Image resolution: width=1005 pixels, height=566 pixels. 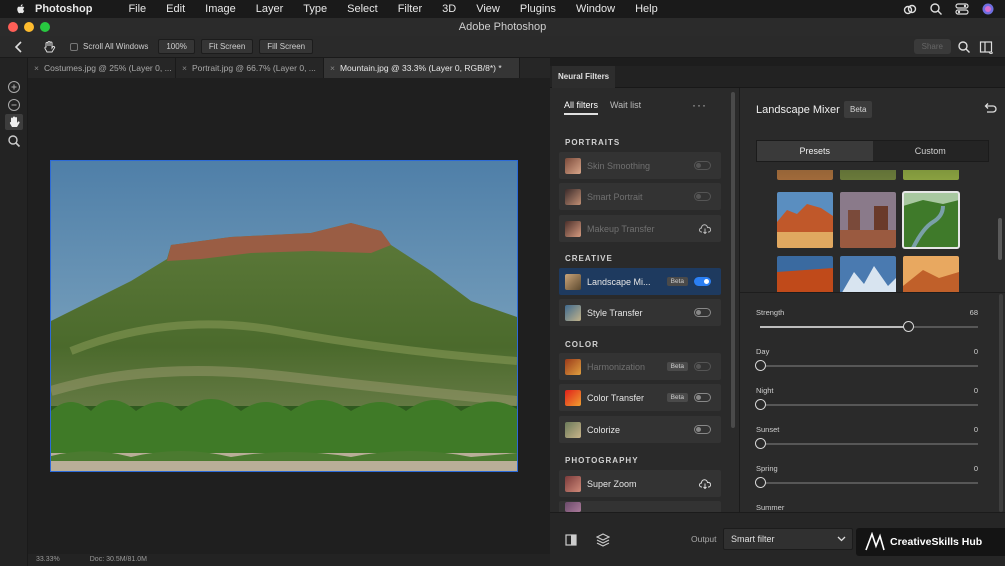 I want to click on layers-icon, so click(x=603, y=540).